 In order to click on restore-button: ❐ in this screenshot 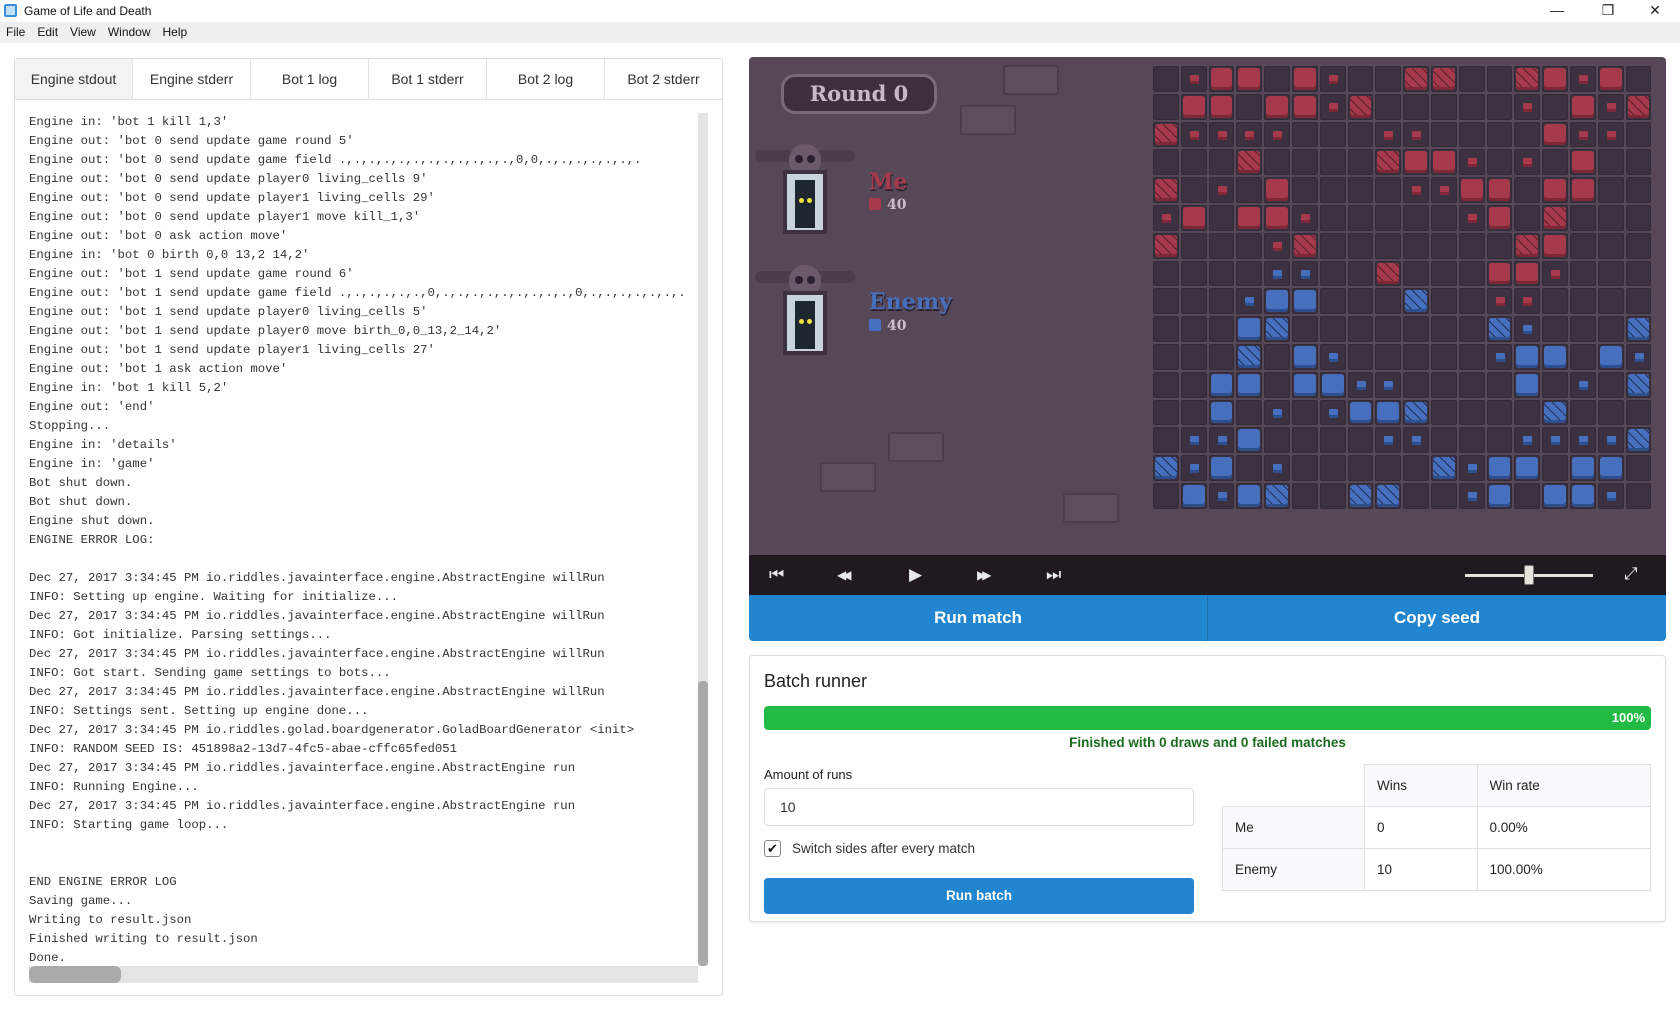, I will do `click(1608, 11)`.